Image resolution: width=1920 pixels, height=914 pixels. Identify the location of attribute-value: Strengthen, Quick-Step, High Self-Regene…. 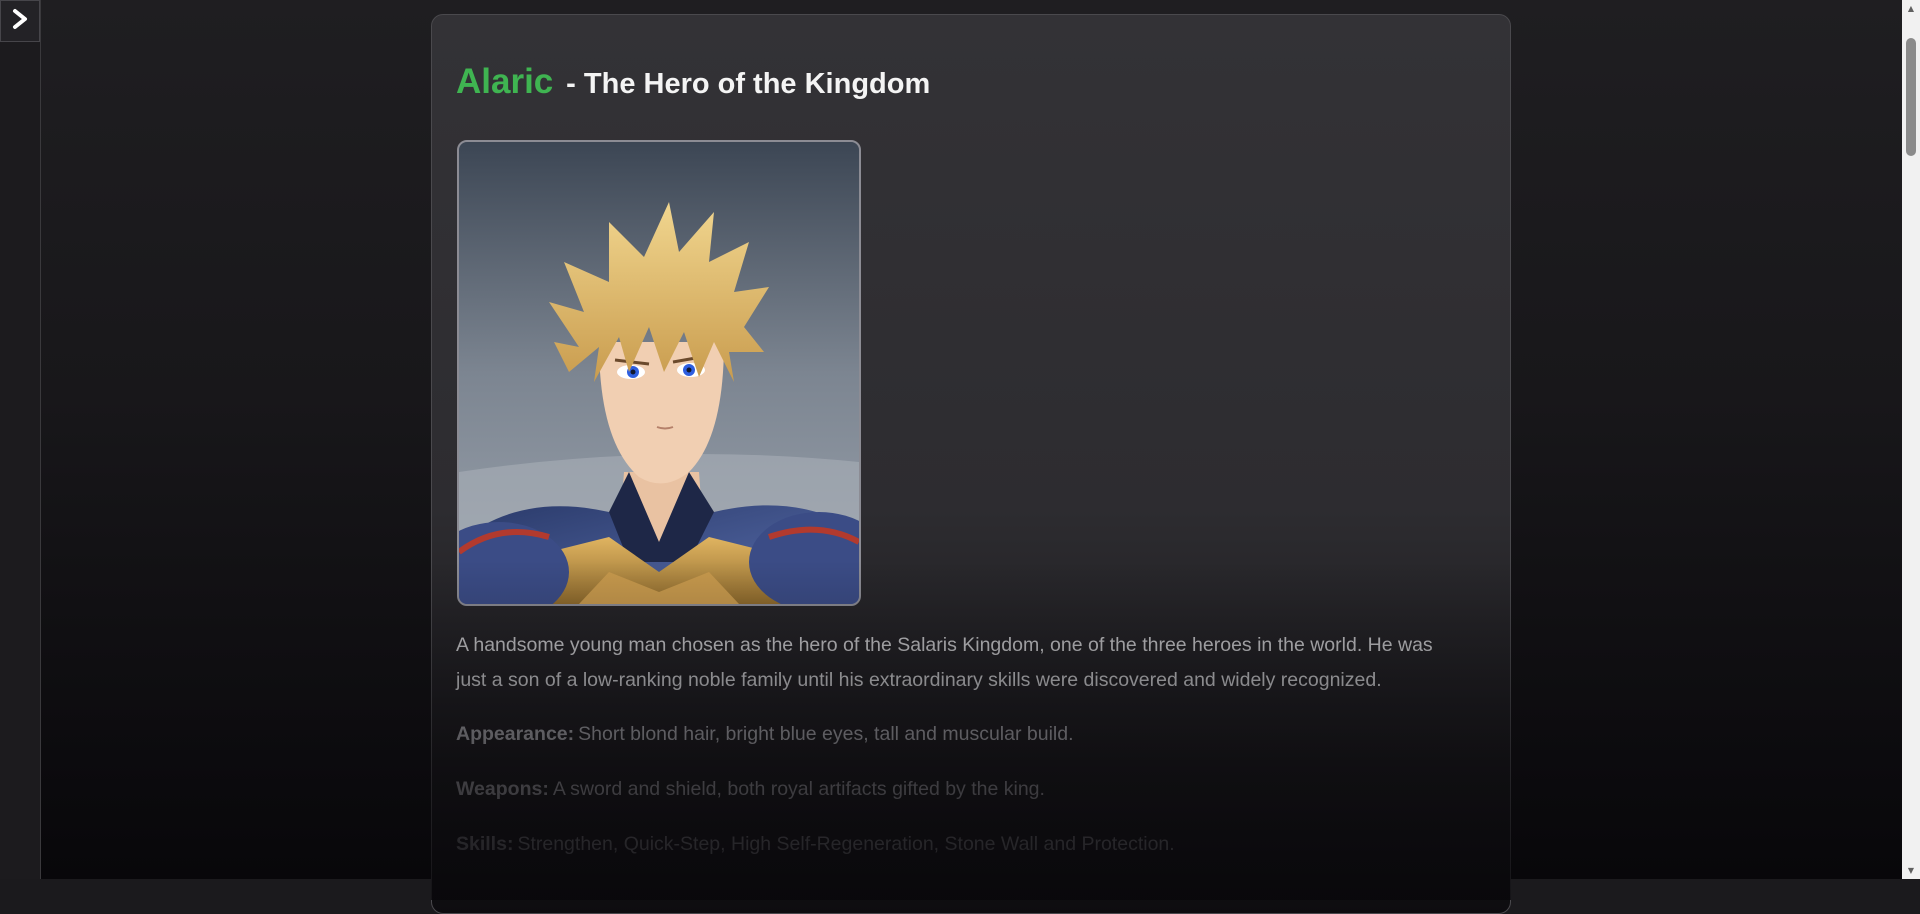
(846, 844).